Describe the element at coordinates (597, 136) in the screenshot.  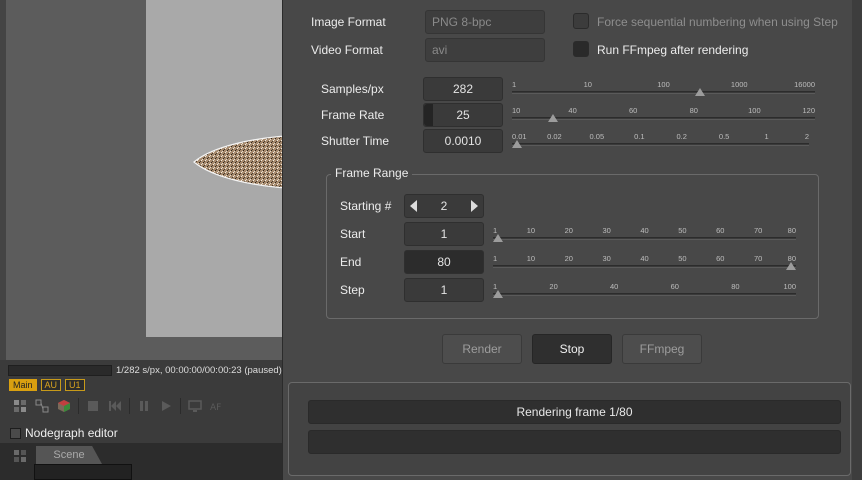
I see `slider-tick-label: 0.05` at that location.